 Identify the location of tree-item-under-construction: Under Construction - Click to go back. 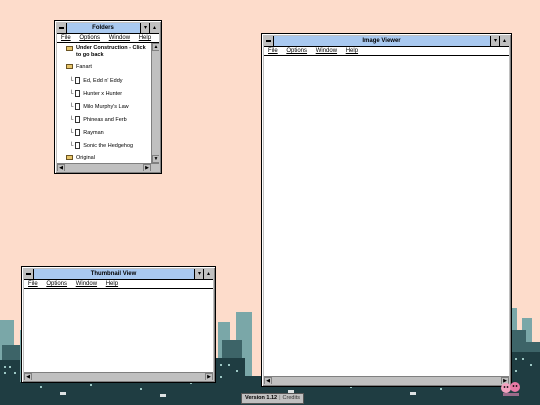
(108, 52).